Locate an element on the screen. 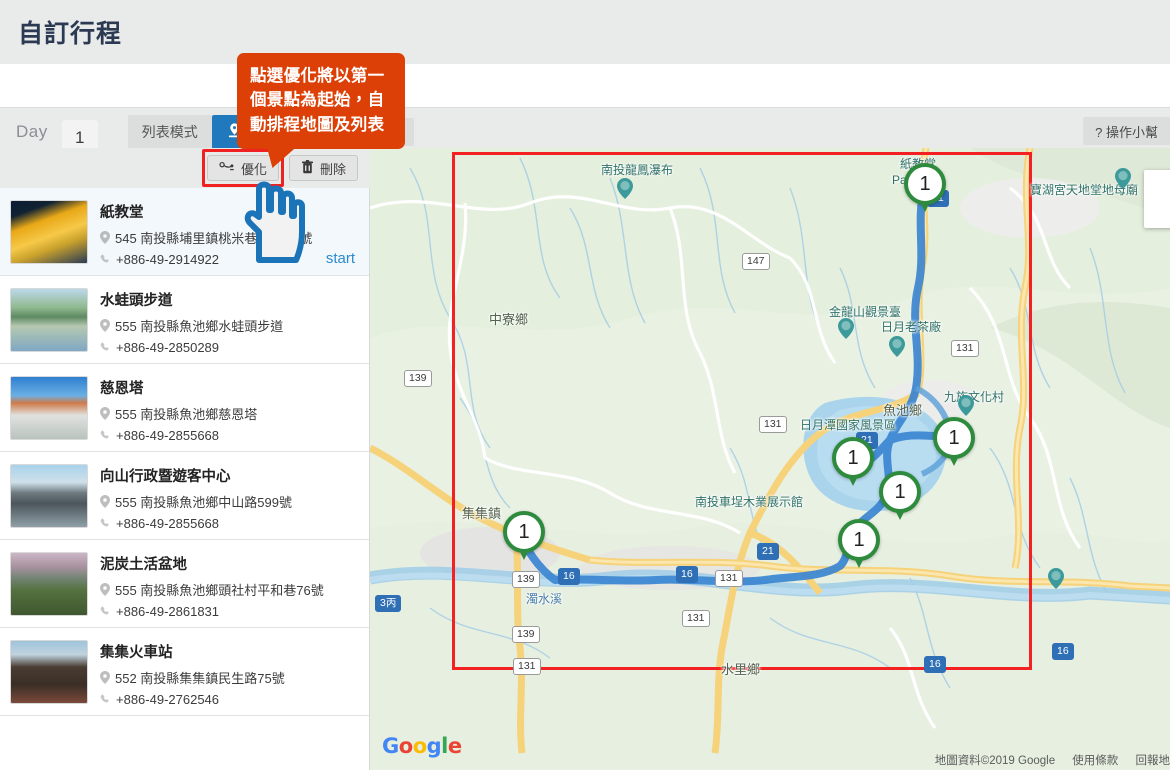 The height and width of the screenshot is (770, 1170). road-shield-icon: 21 is located at coordinates (768, 551).